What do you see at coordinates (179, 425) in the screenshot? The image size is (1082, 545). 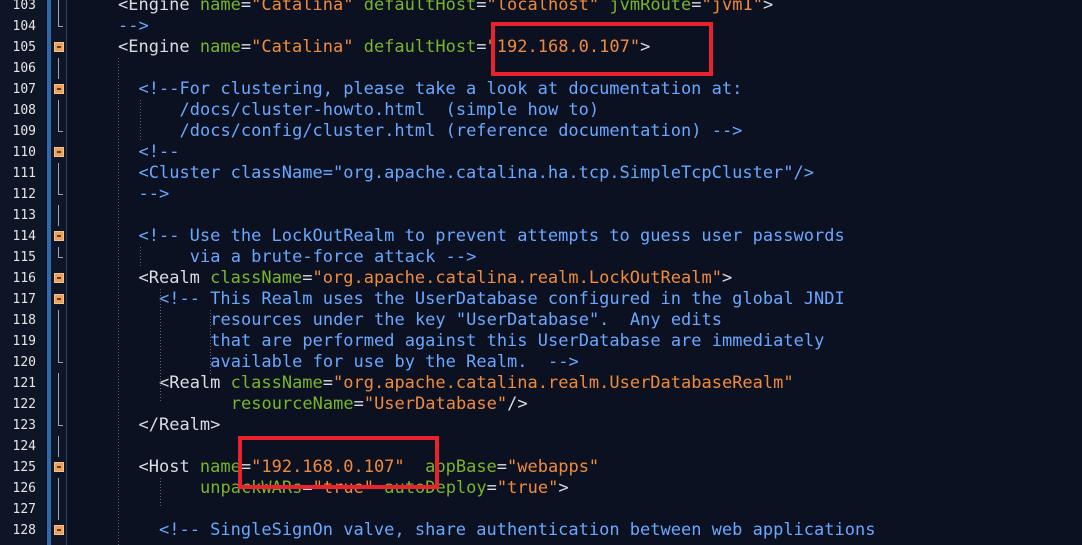 I see `code-token: </Realm>` at bounding box center [179, 425].